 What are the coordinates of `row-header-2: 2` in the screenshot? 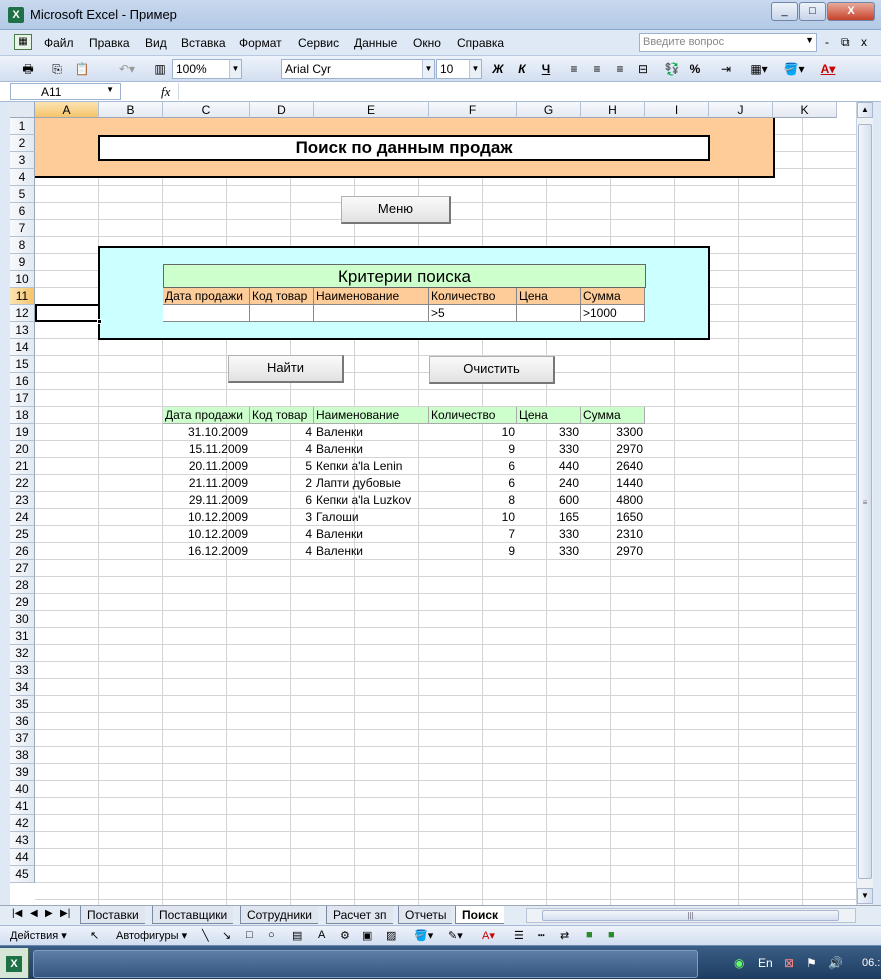 It's located at (22, 143).